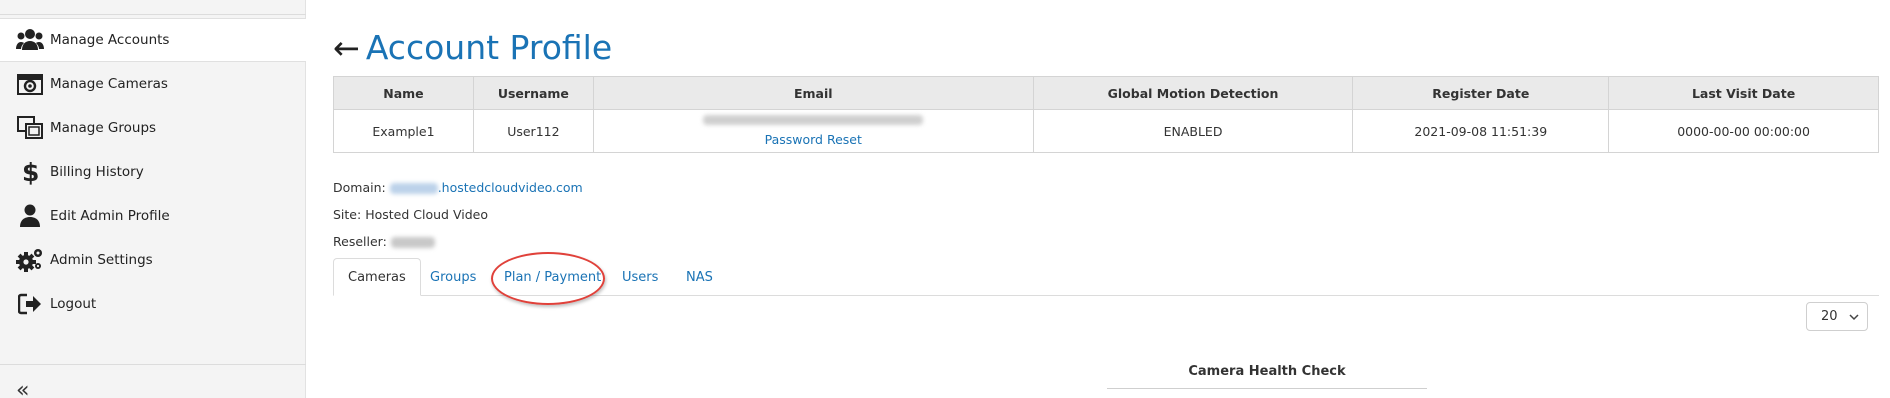 This screenshot has width=1890, height=398. I want to click on cell-motion-detection-status: ENABLED, so click(1193, 131).